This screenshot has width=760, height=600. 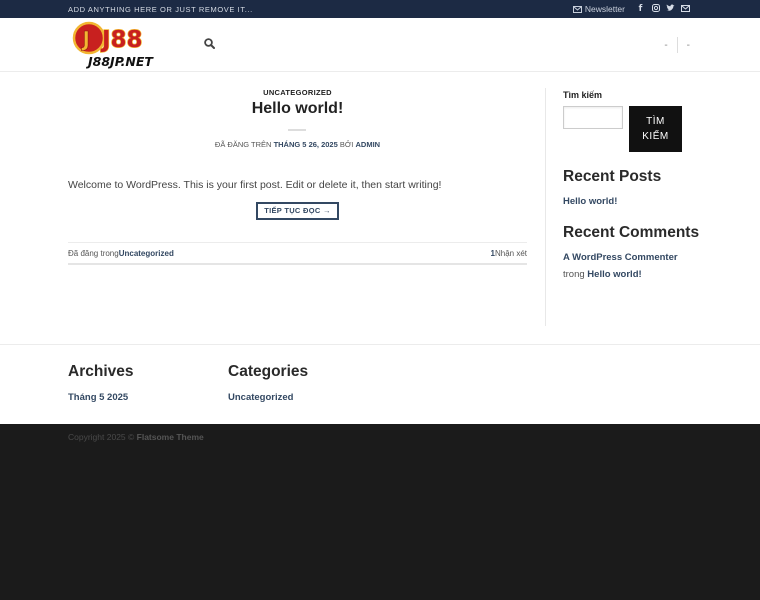 What do you see at coordinates (297, 109) in the screenshot?
I see `post-title: Hello world!` at bounding box center [297, 109].